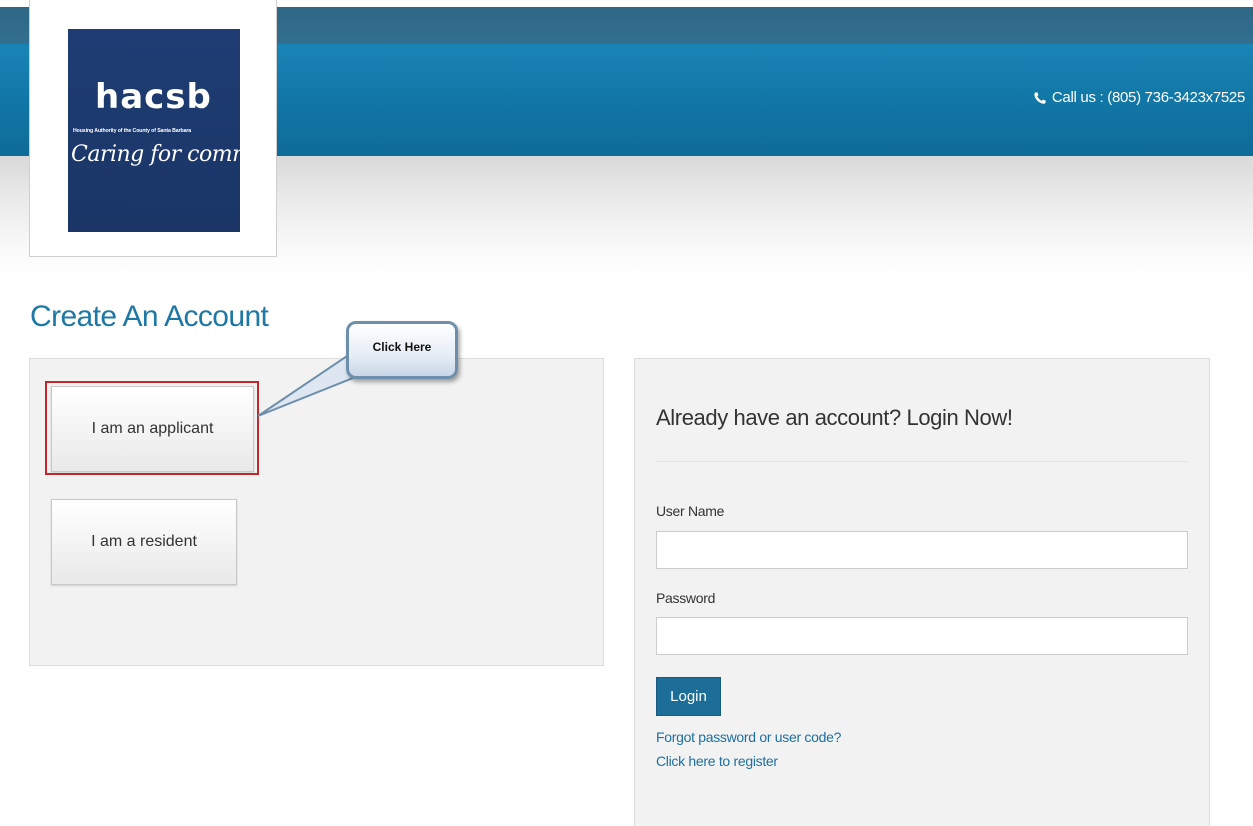 The height and width of the screenshot is (826, 1253). What do you see at coordinates (1148, 97) in the screenshot?
I see `phone-text: Call us : (805) 736-3423x7525` at bounding box center [1148, 97].